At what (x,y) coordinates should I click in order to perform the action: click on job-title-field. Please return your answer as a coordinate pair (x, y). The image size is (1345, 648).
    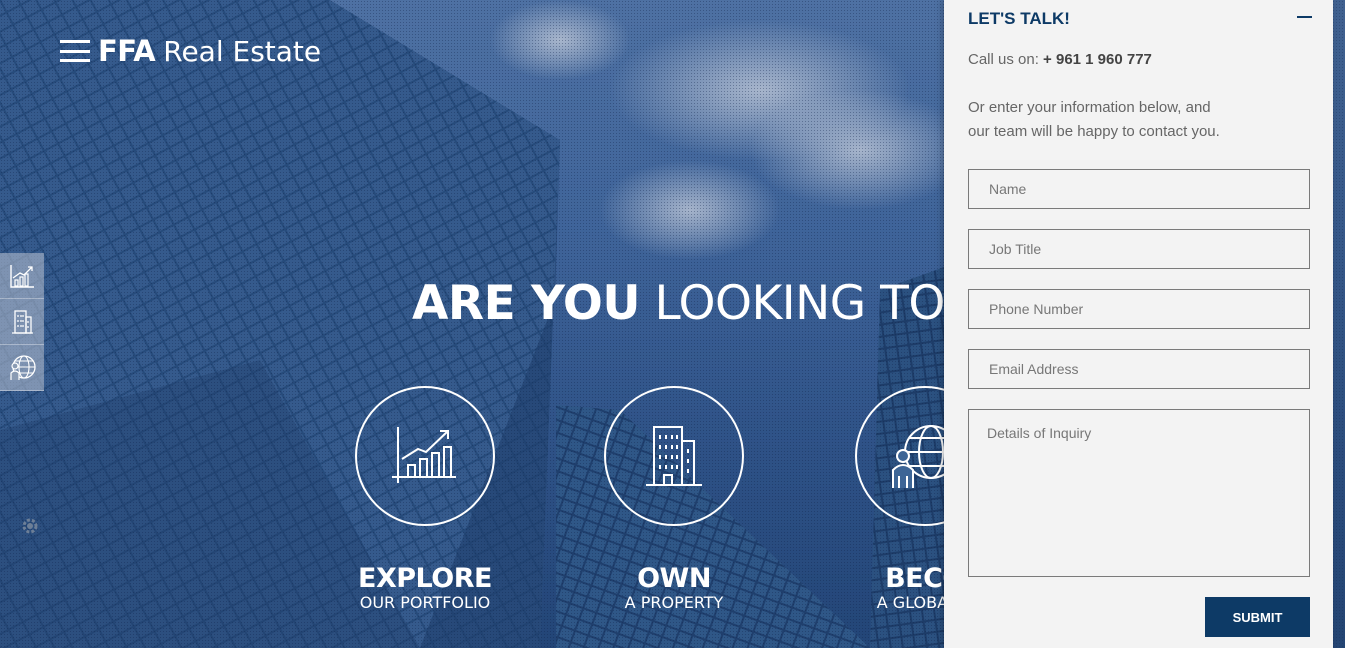
    Looking at the image, I should click on (1139, 249).